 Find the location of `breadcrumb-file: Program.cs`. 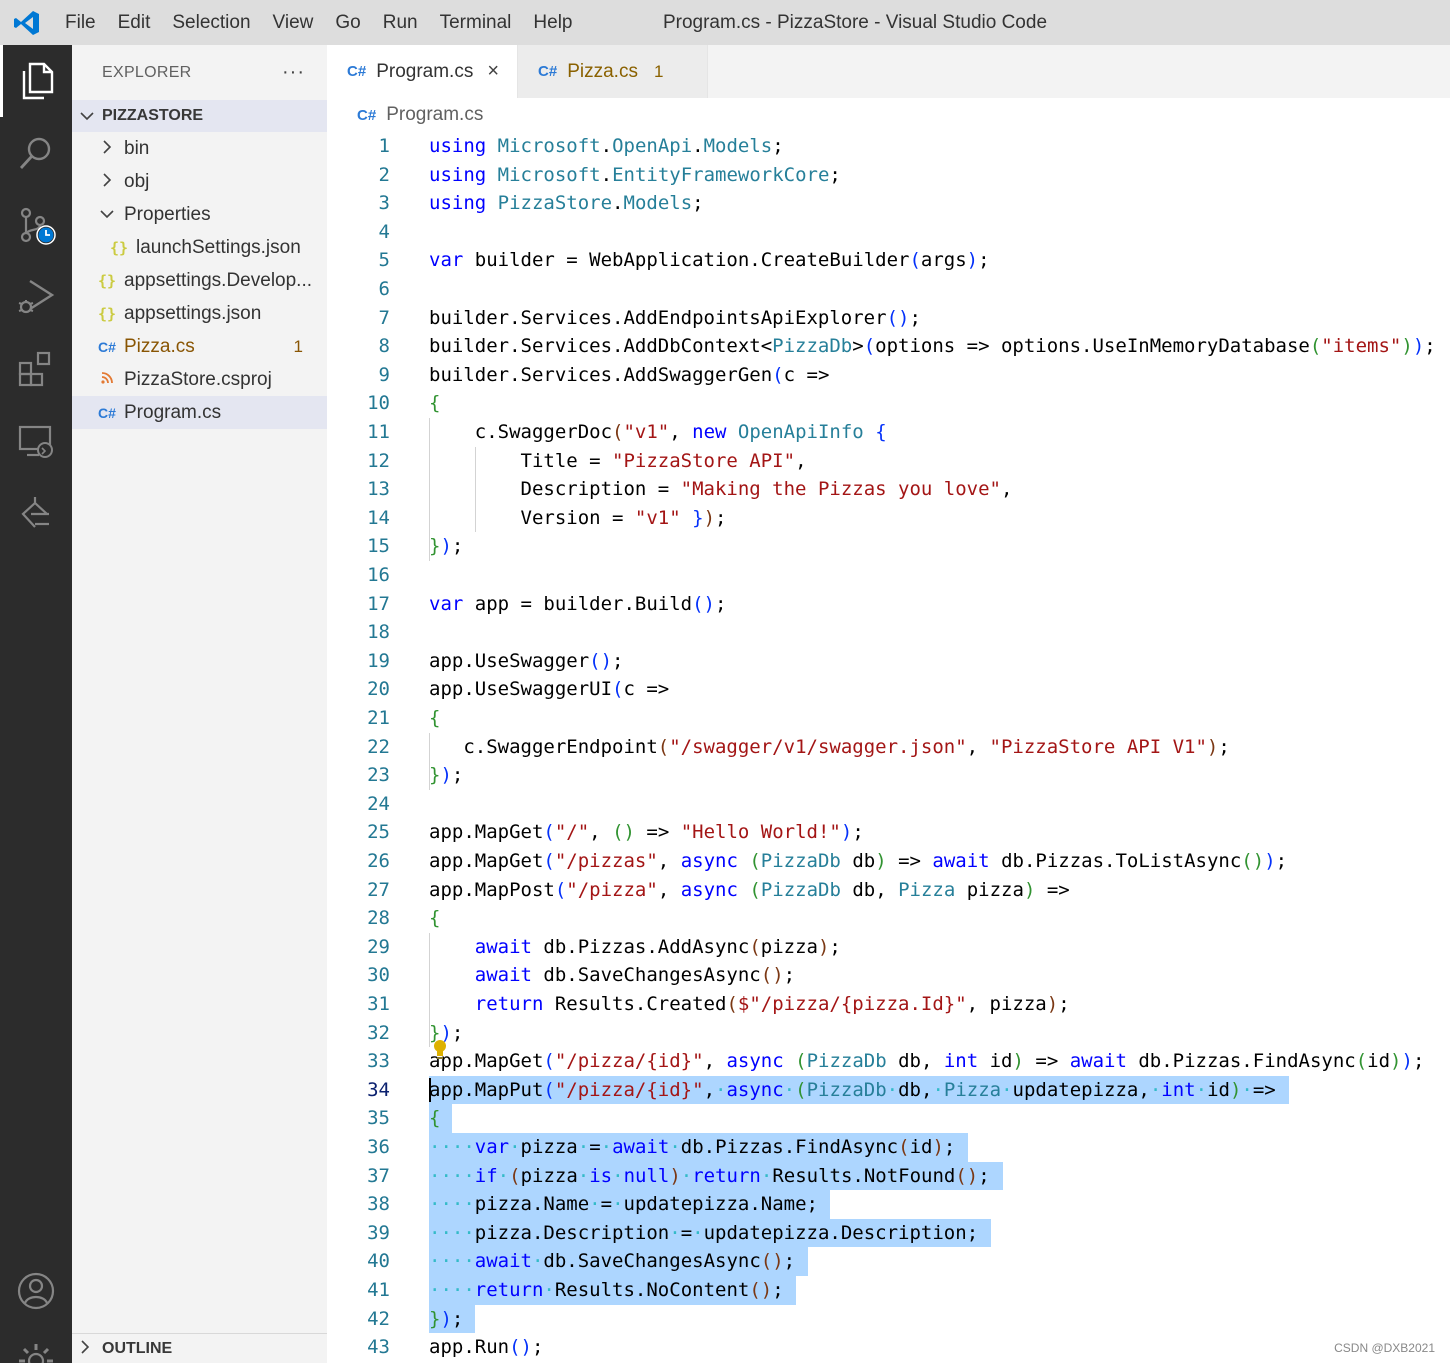

breadcrumb-file: Program.cs is located at coordinates (435, 114).